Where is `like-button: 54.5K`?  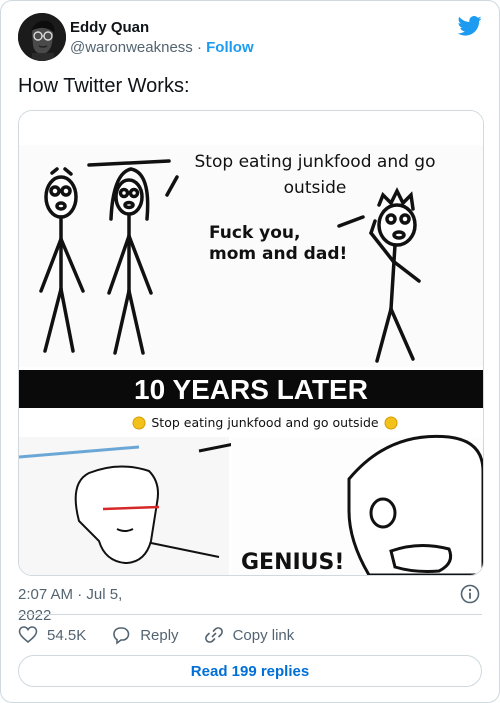 like-button: 54.5K is located at coordinates (52, 635).